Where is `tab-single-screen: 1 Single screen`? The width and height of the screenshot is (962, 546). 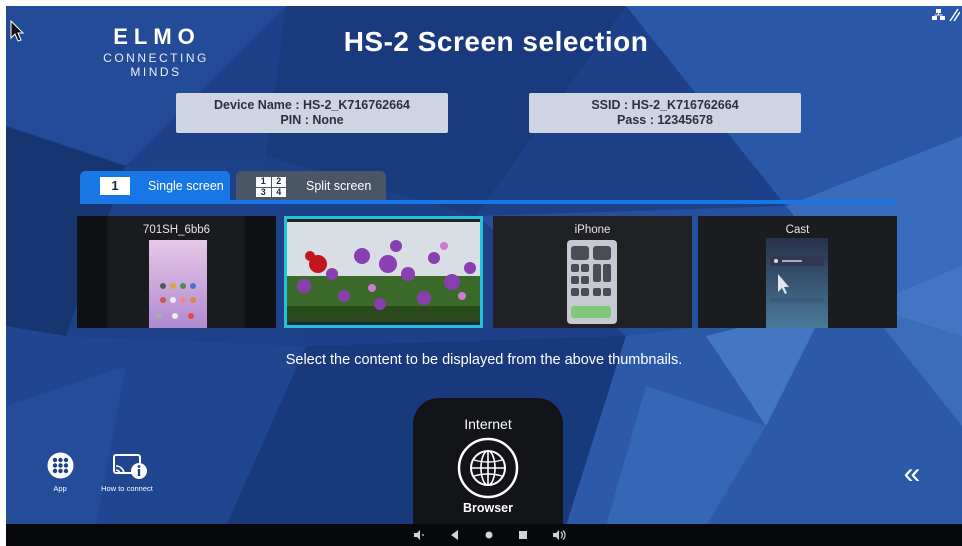 tab-single-screen: 1 Single screen is located at coordinates (155, 186).